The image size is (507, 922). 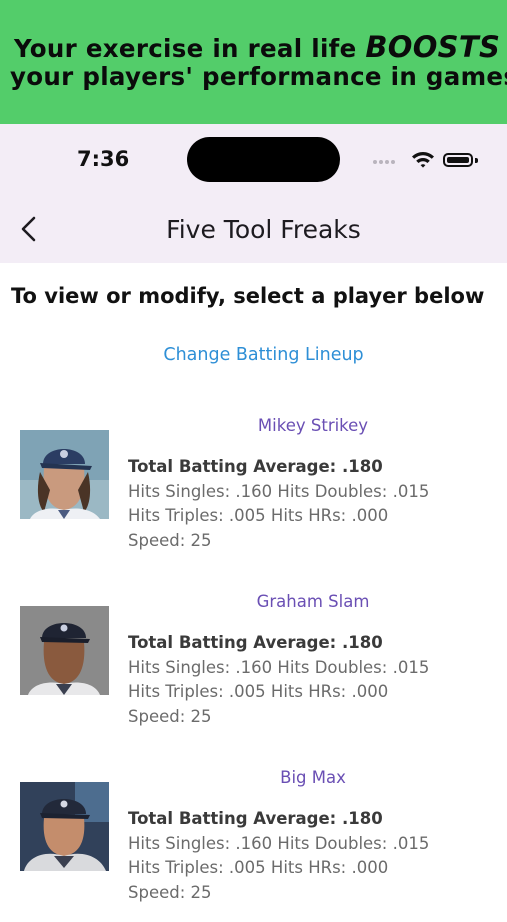 I want to click on wifi-icon, so click(x=423, y=160).